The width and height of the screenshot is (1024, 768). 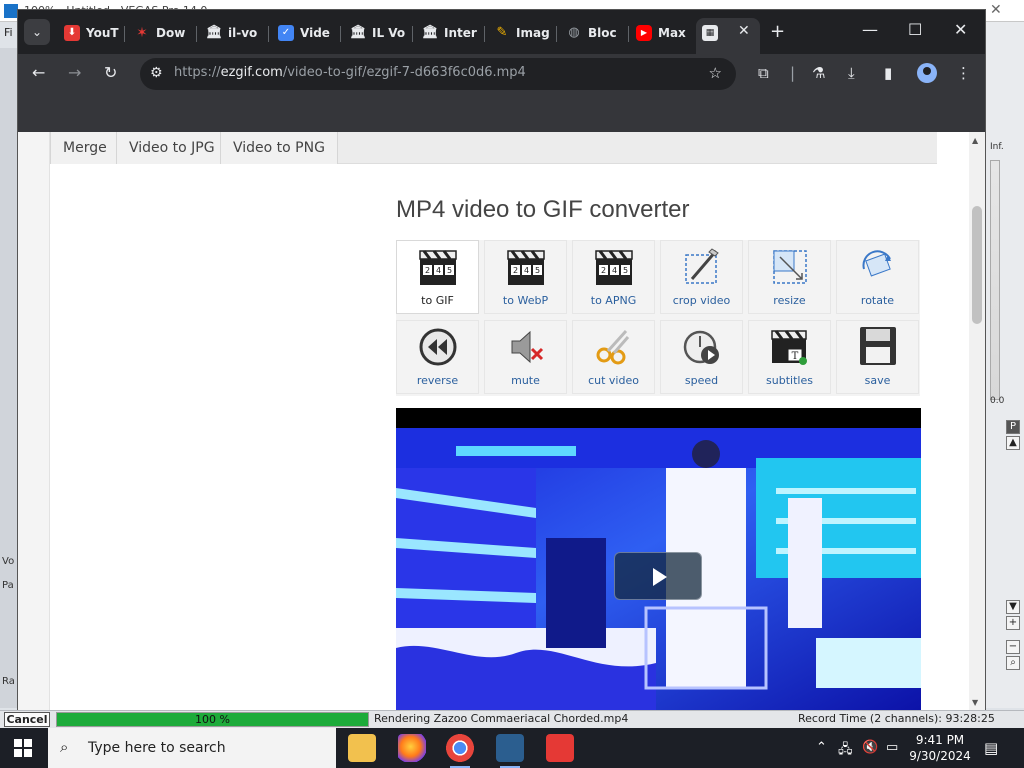 What do you see at coordinates (8, 585) in the screenshot?
I see `background-left-label: Pa` at bounding box center [8, 585].